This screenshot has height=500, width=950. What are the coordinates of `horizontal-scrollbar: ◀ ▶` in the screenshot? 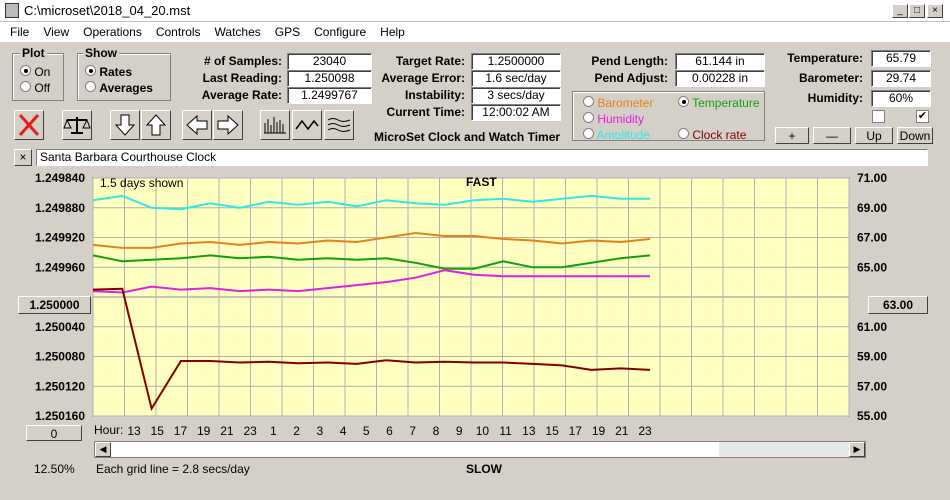 It's located at (480, 449).